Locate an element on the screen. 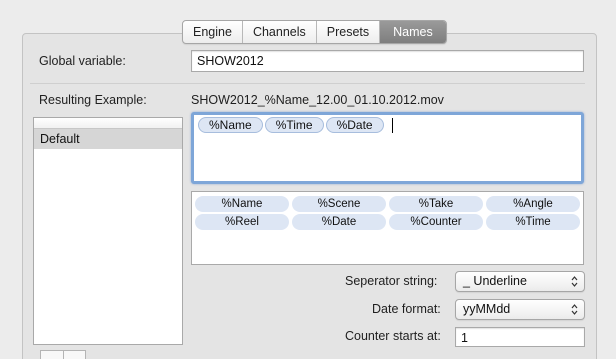 This screenshot has height=359, width=616. separator-value: _ Underline is located at coordinates (495, 281).